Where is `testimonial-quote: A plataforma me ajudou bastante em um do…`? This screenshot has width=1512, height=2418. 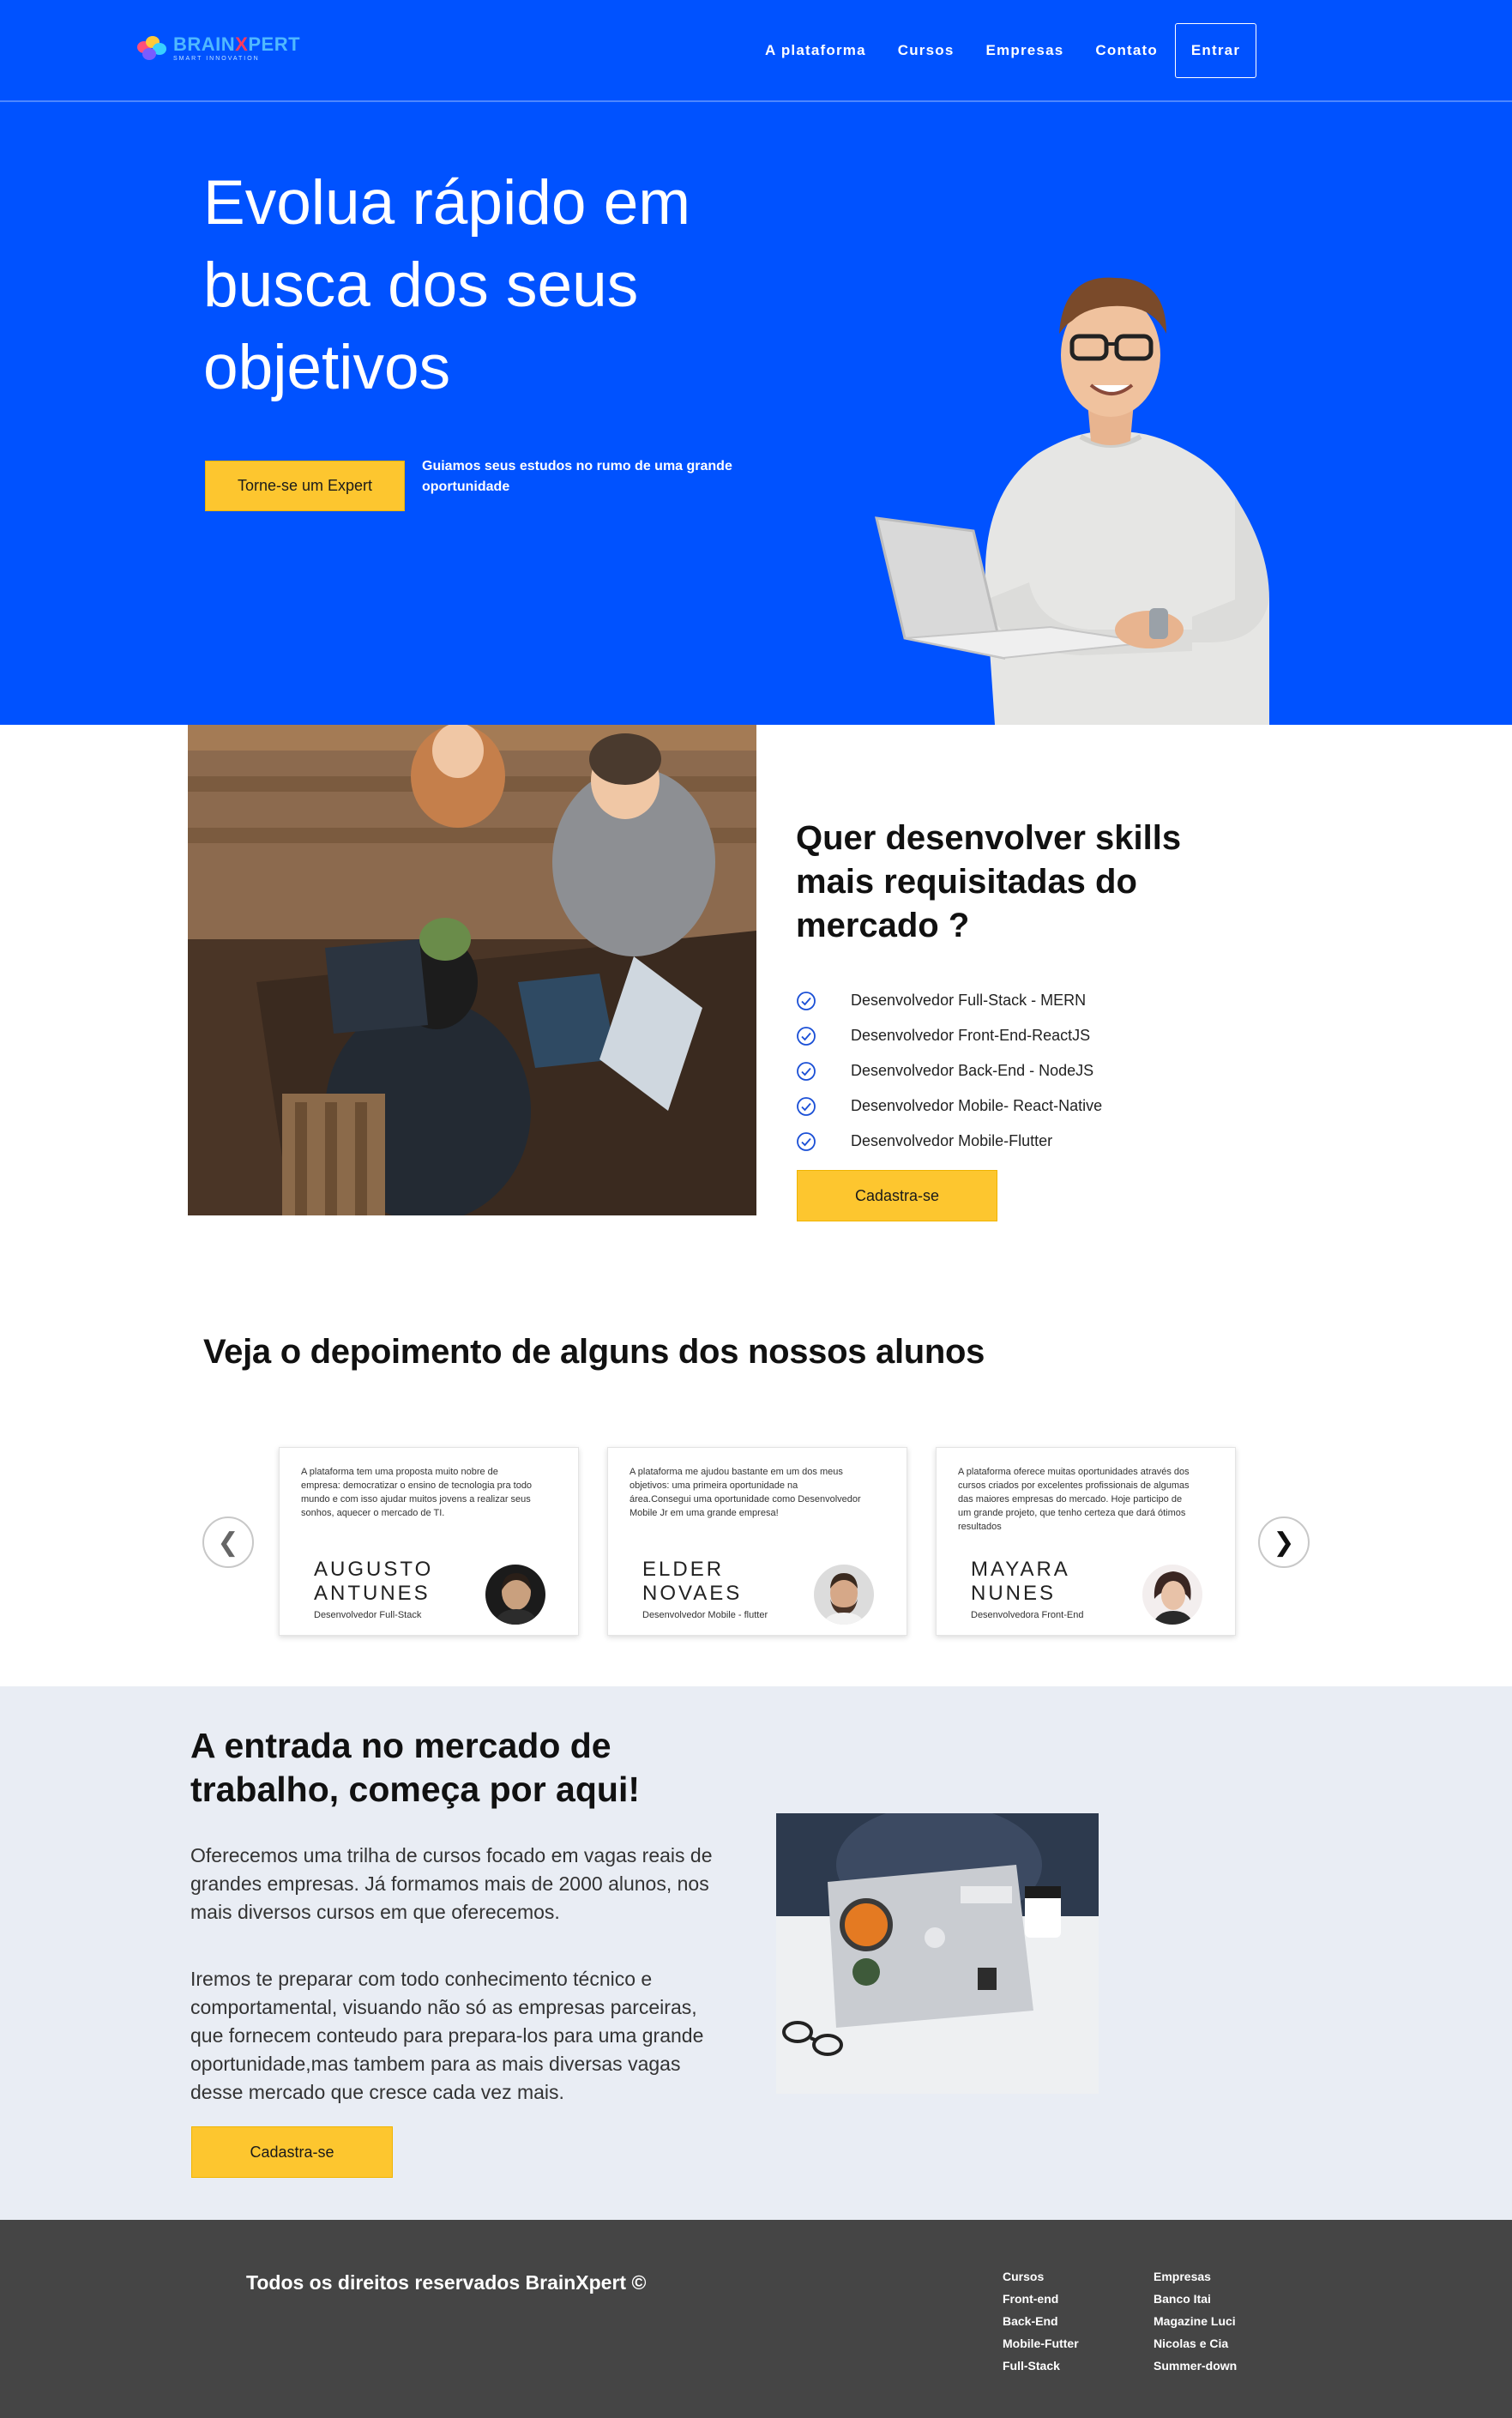 testimonial-quote: A plataforma me ajudou bastante em um do… is located at coordinates (745, 1492).